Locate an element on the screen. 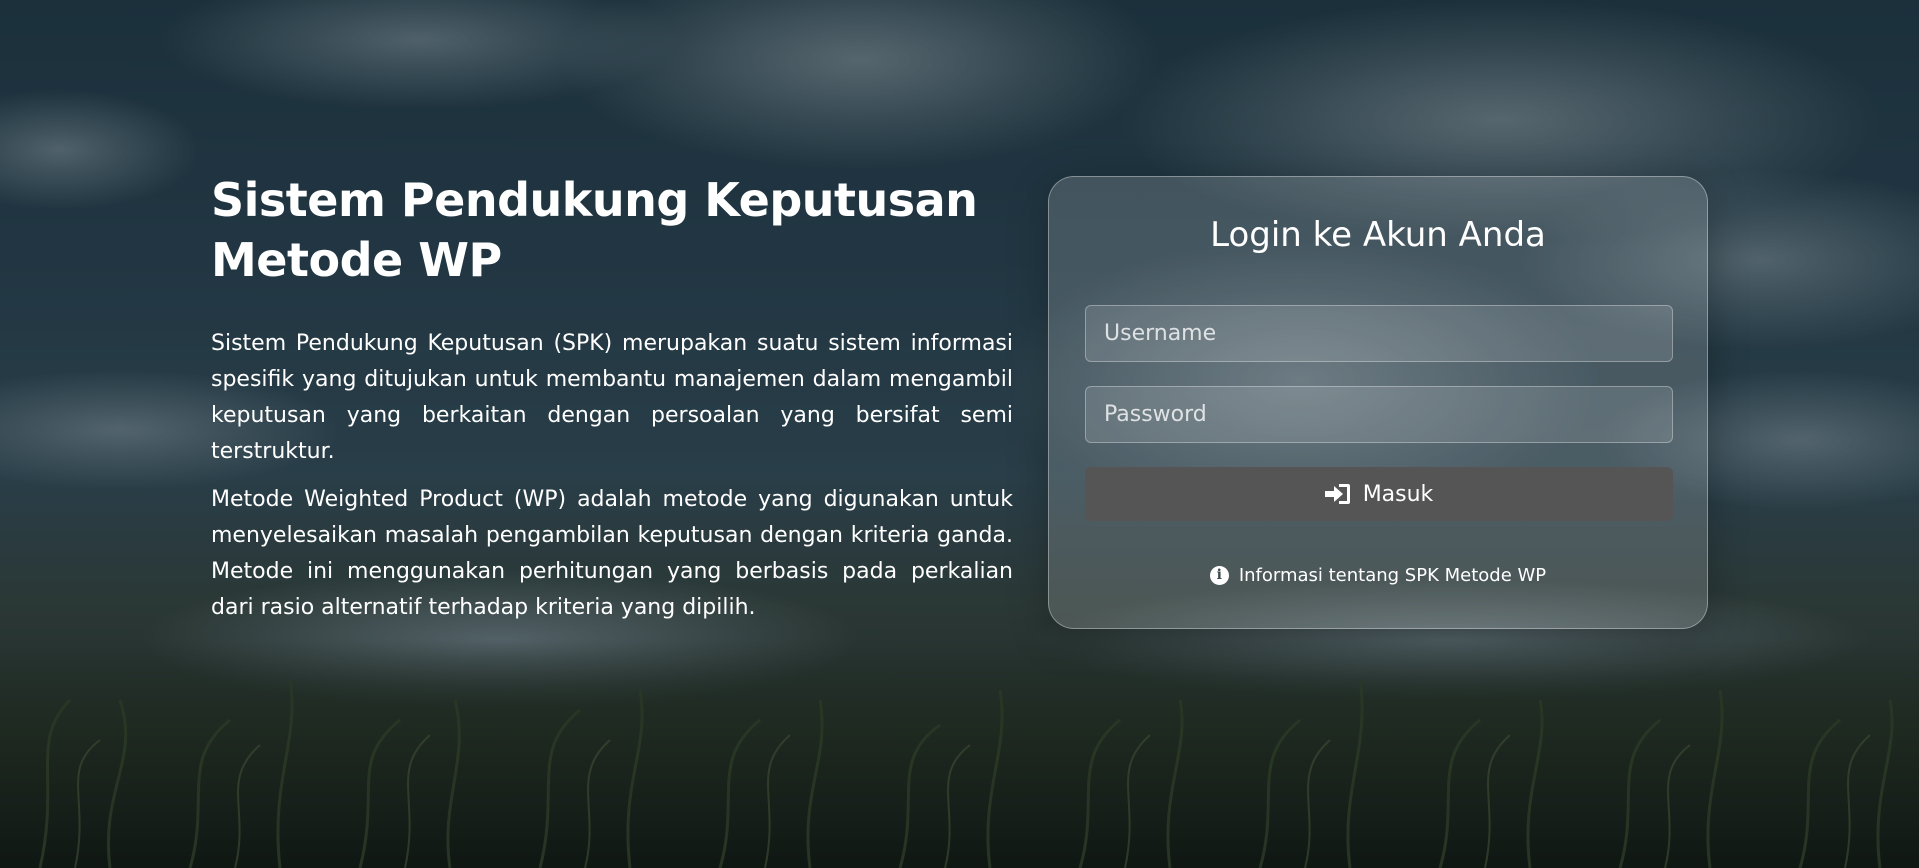 Image resolution: width=1919 pixels, height=868 pixels. password-input is located at coordinates (1379, 414).